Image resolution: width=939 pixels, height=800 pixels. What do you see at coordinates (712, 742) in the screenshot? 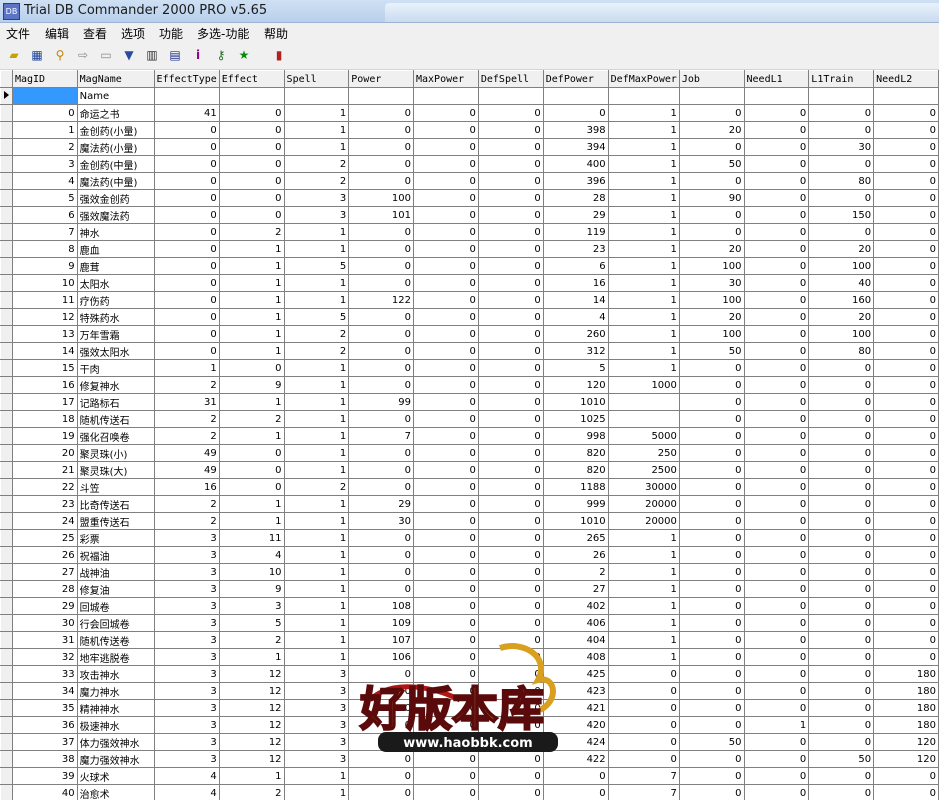
I see `cell-job: 50` at bounding box center [712, 742].